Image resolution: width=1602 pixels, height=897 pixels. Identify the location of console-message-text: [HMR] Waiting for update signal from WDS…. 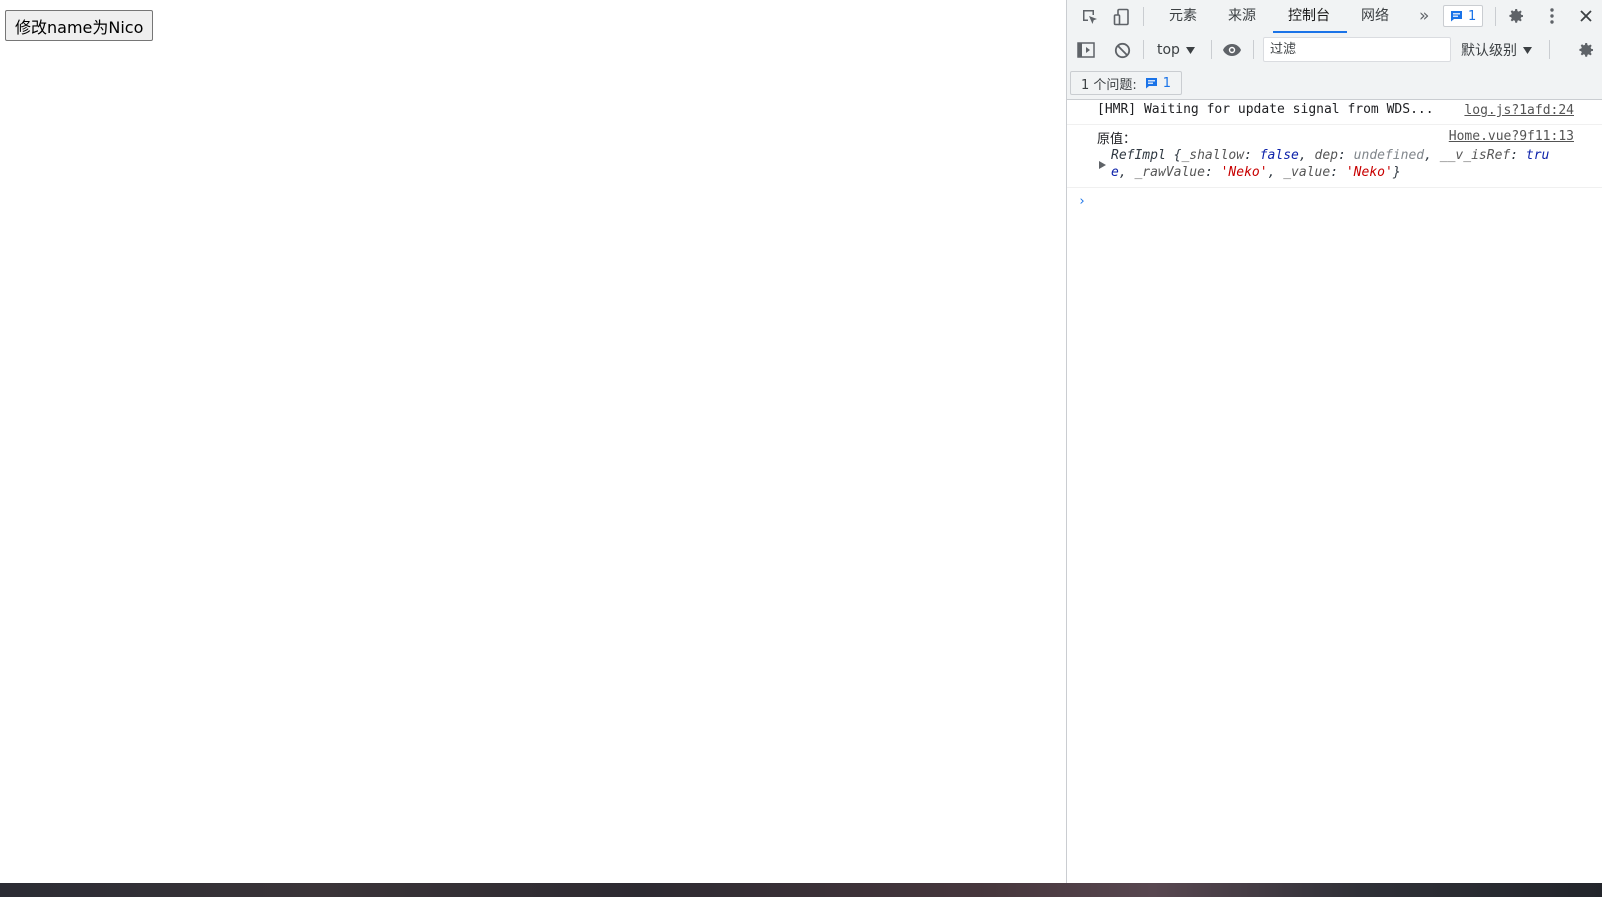
(1265, 109).